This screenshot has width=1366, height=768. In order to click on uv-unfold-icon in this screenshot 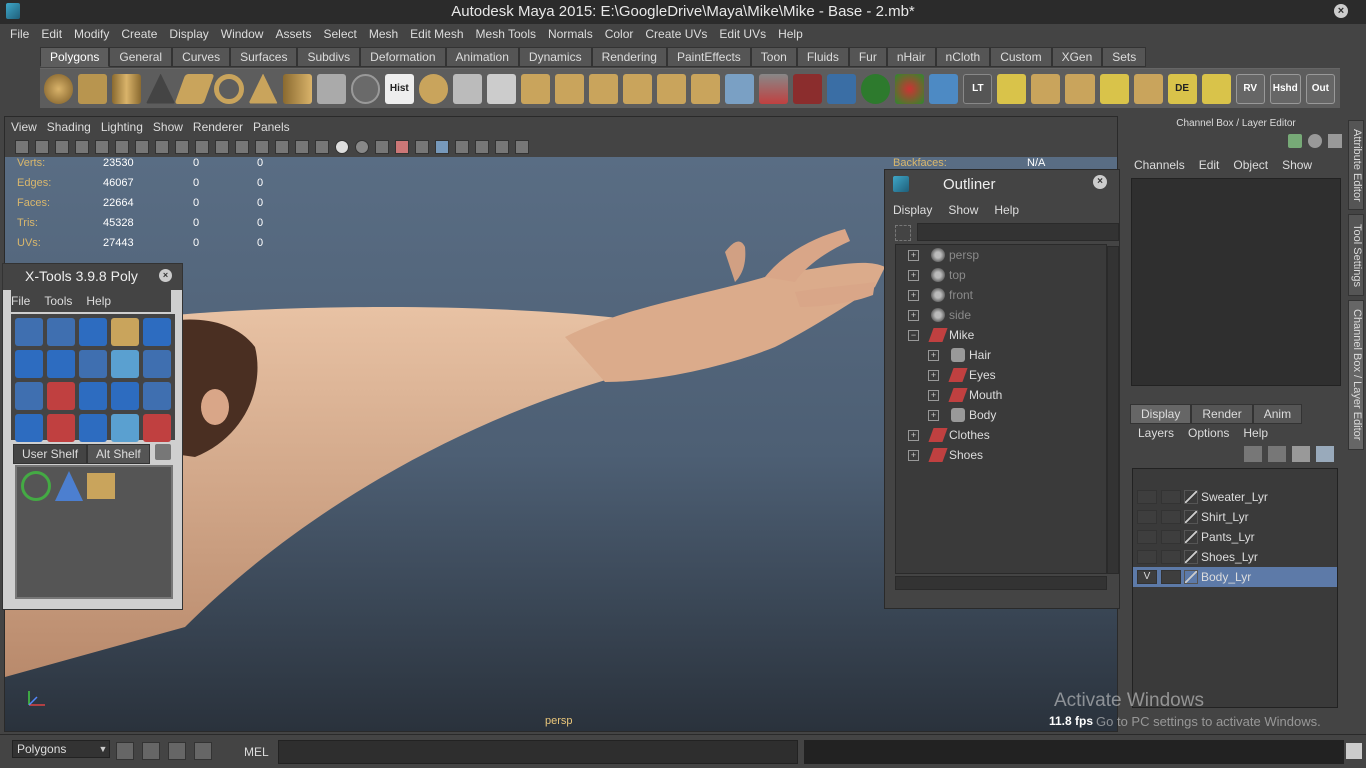, I will do `click(1216, 88)`.